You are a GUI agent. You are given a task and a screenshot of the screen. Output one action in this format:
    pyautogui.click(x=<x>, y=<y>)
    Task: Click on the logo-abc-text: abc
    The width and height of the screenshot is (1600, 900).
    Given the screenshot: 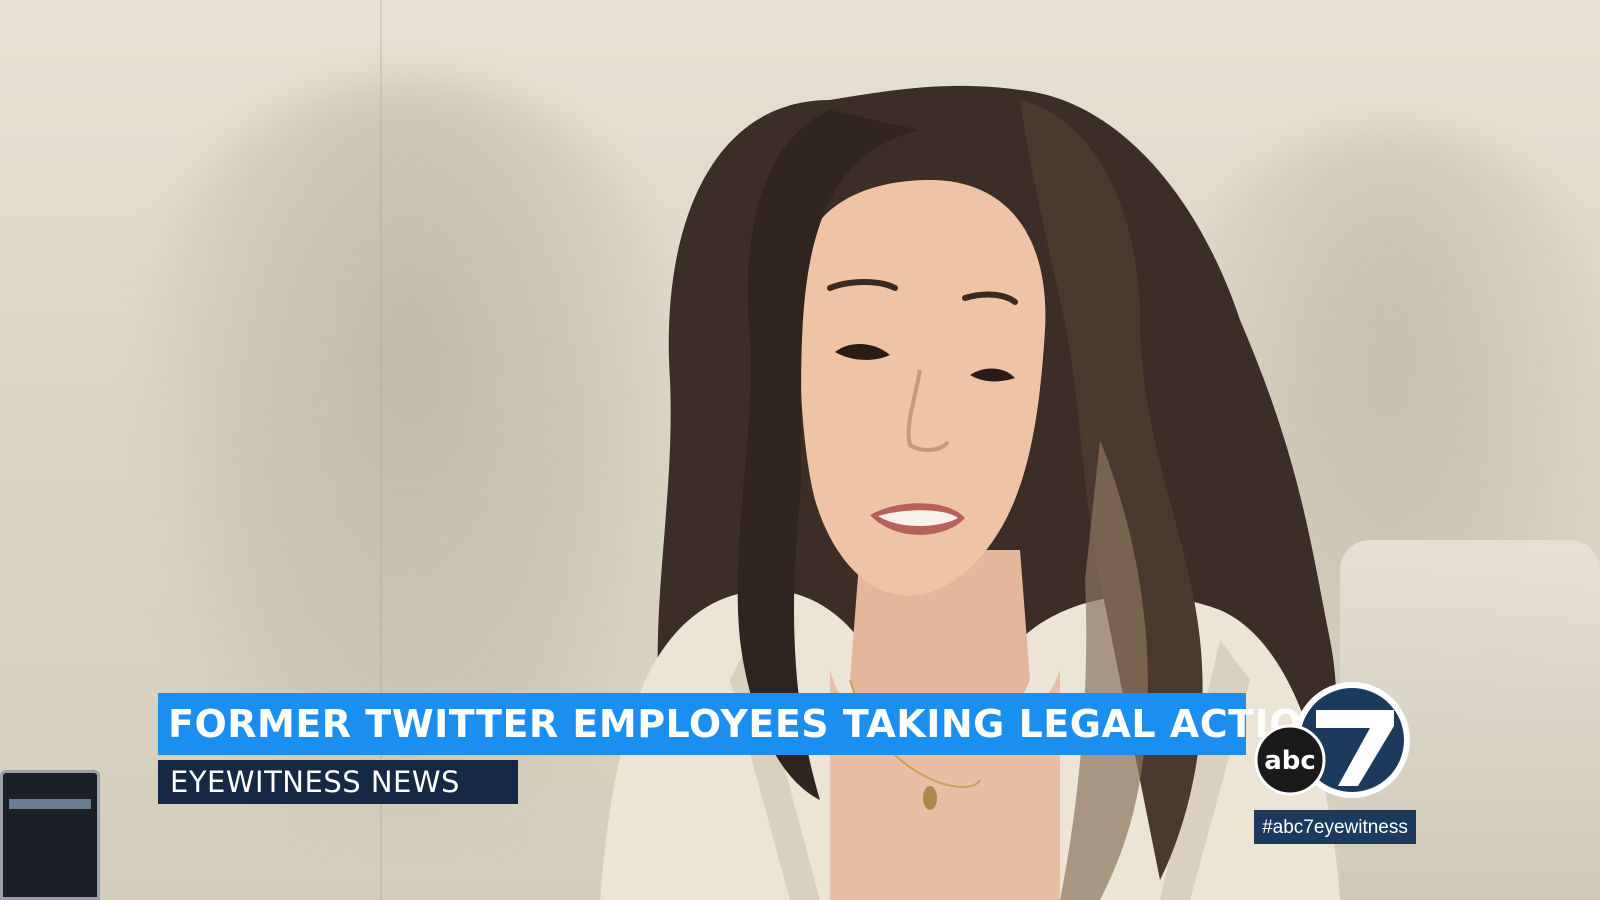 What is the action you would take?
    pyautogui.click(x=1290, y=761)
    